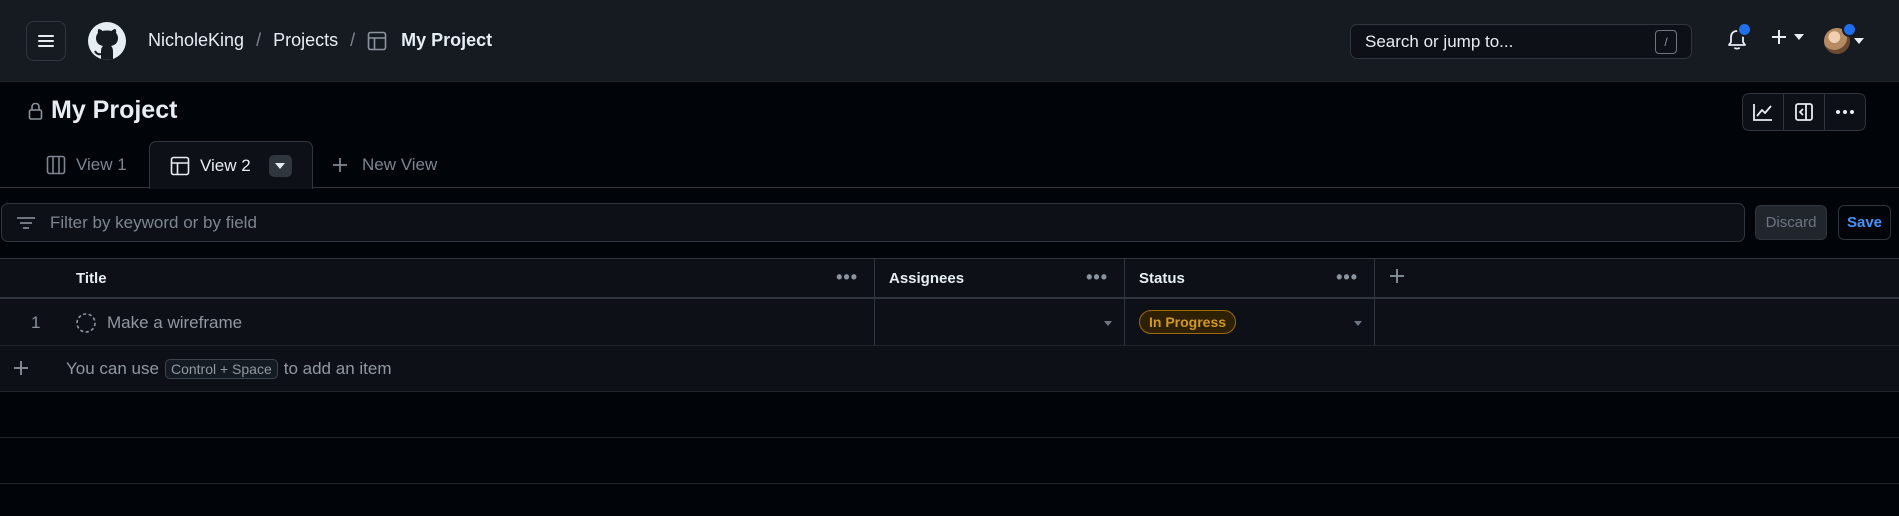 This screenshot has width=1899, height=516. I want to click on breadcrumb: NicholeKing / Projects / My Project, so click(320, 40).